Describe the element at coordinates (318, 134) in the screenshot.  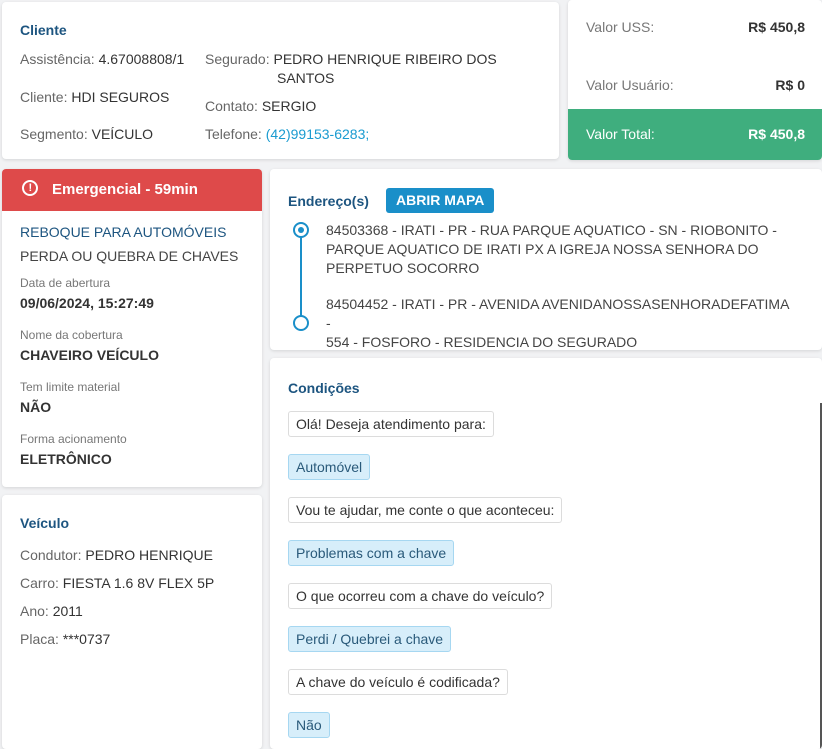
I see `telefone-link: (42)99153-6283;` at that location.